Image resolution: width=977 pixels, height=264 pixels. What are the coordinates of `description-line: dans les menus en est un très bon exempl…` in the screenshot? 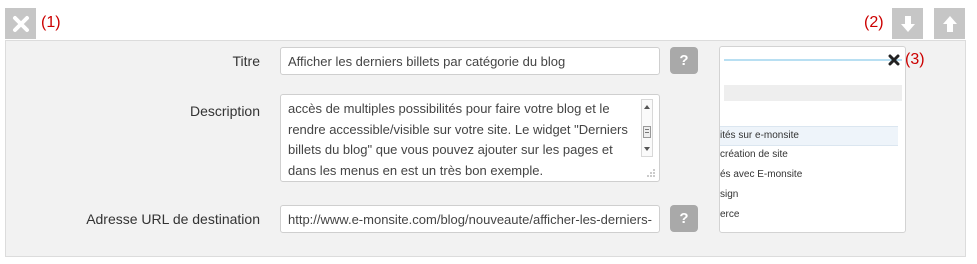 It's located at (416, 170).